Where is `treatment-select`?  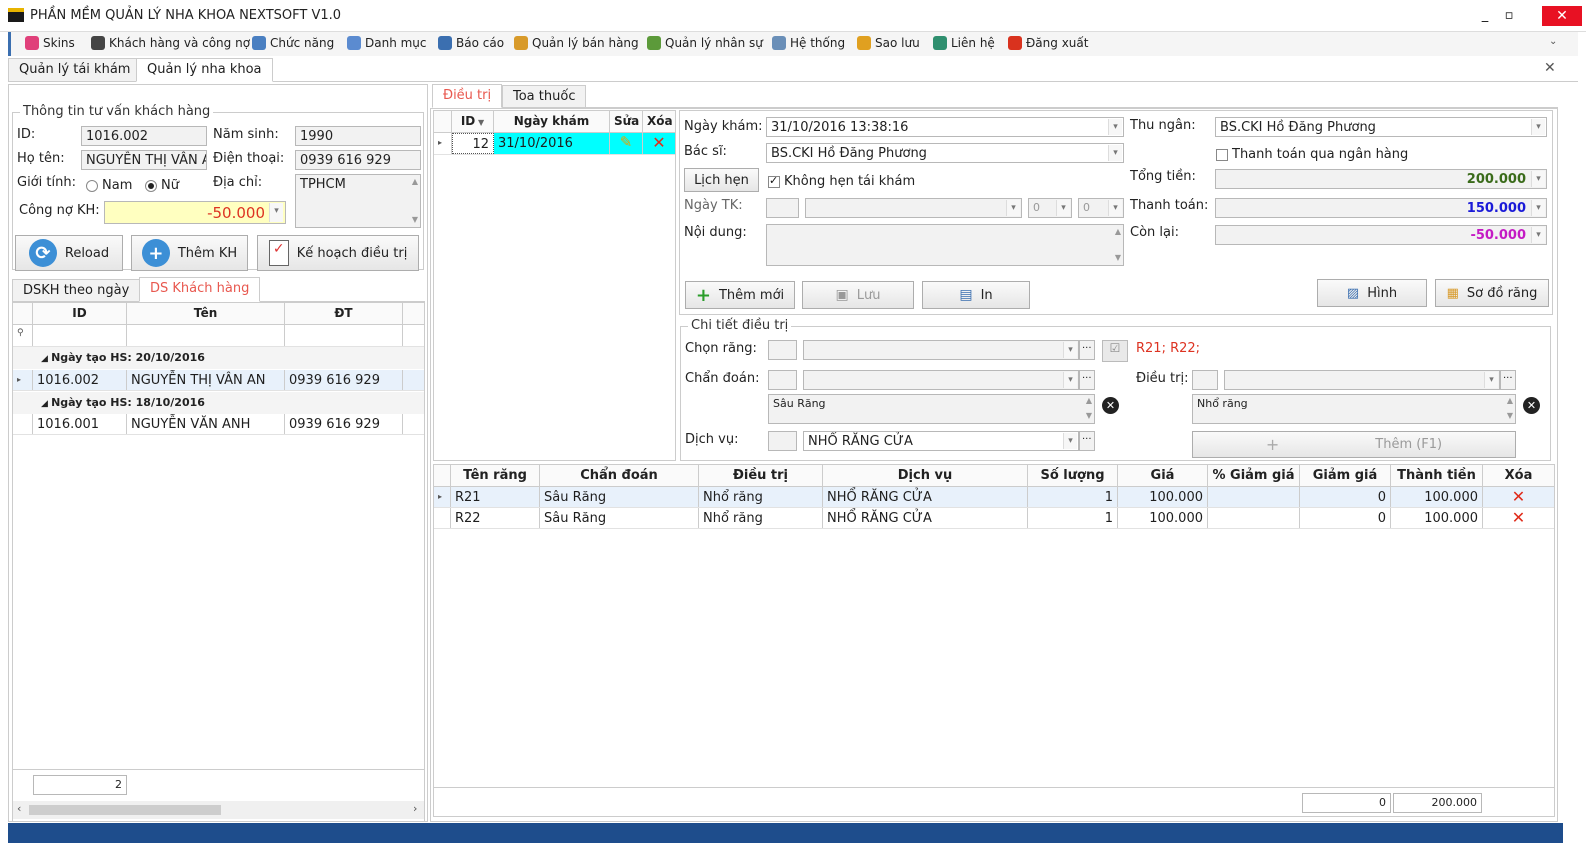
treatment-select is located at coordinates (1362, 380).